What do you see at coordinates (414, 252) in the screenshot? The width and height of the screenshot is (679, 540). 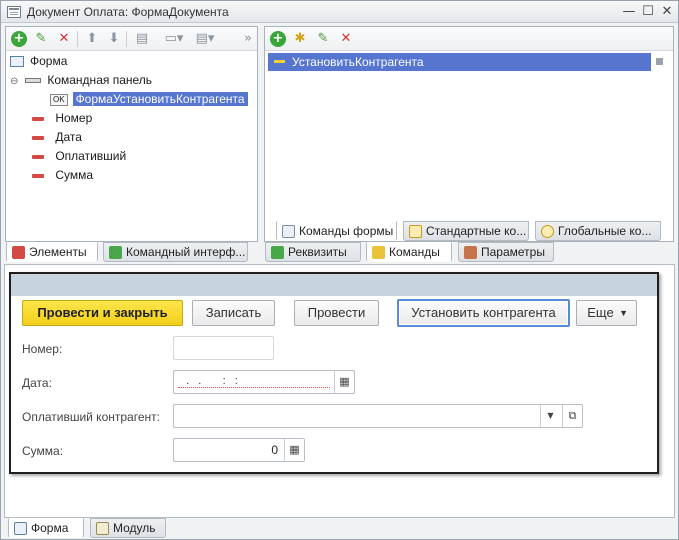 I see `tab-label: Команды` at bounding box center [414, 252].